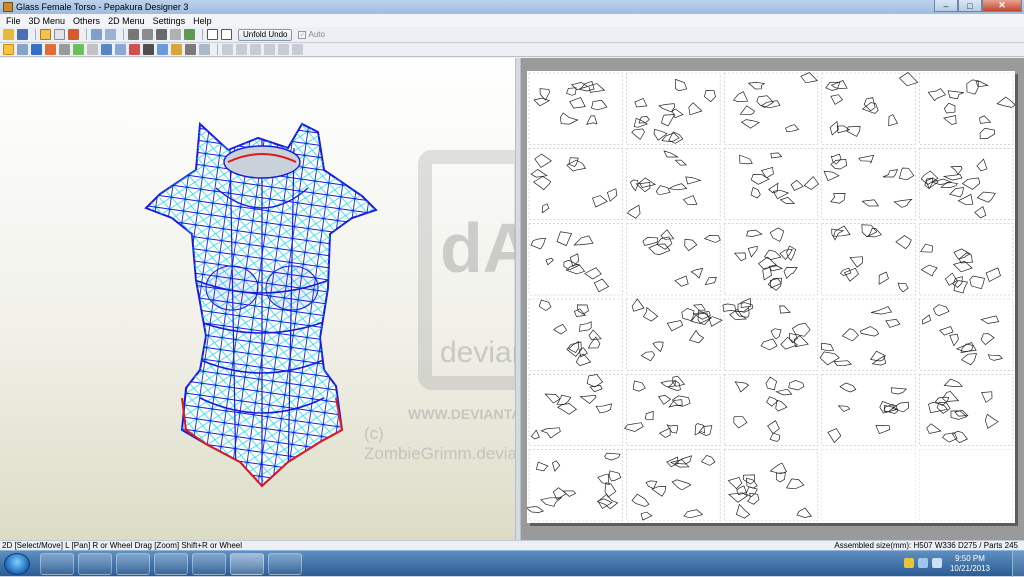 The image size is (1024, 577). Describe the element at coordinates (50, 49) in the screenshot. I see `cut-icon` at that location.